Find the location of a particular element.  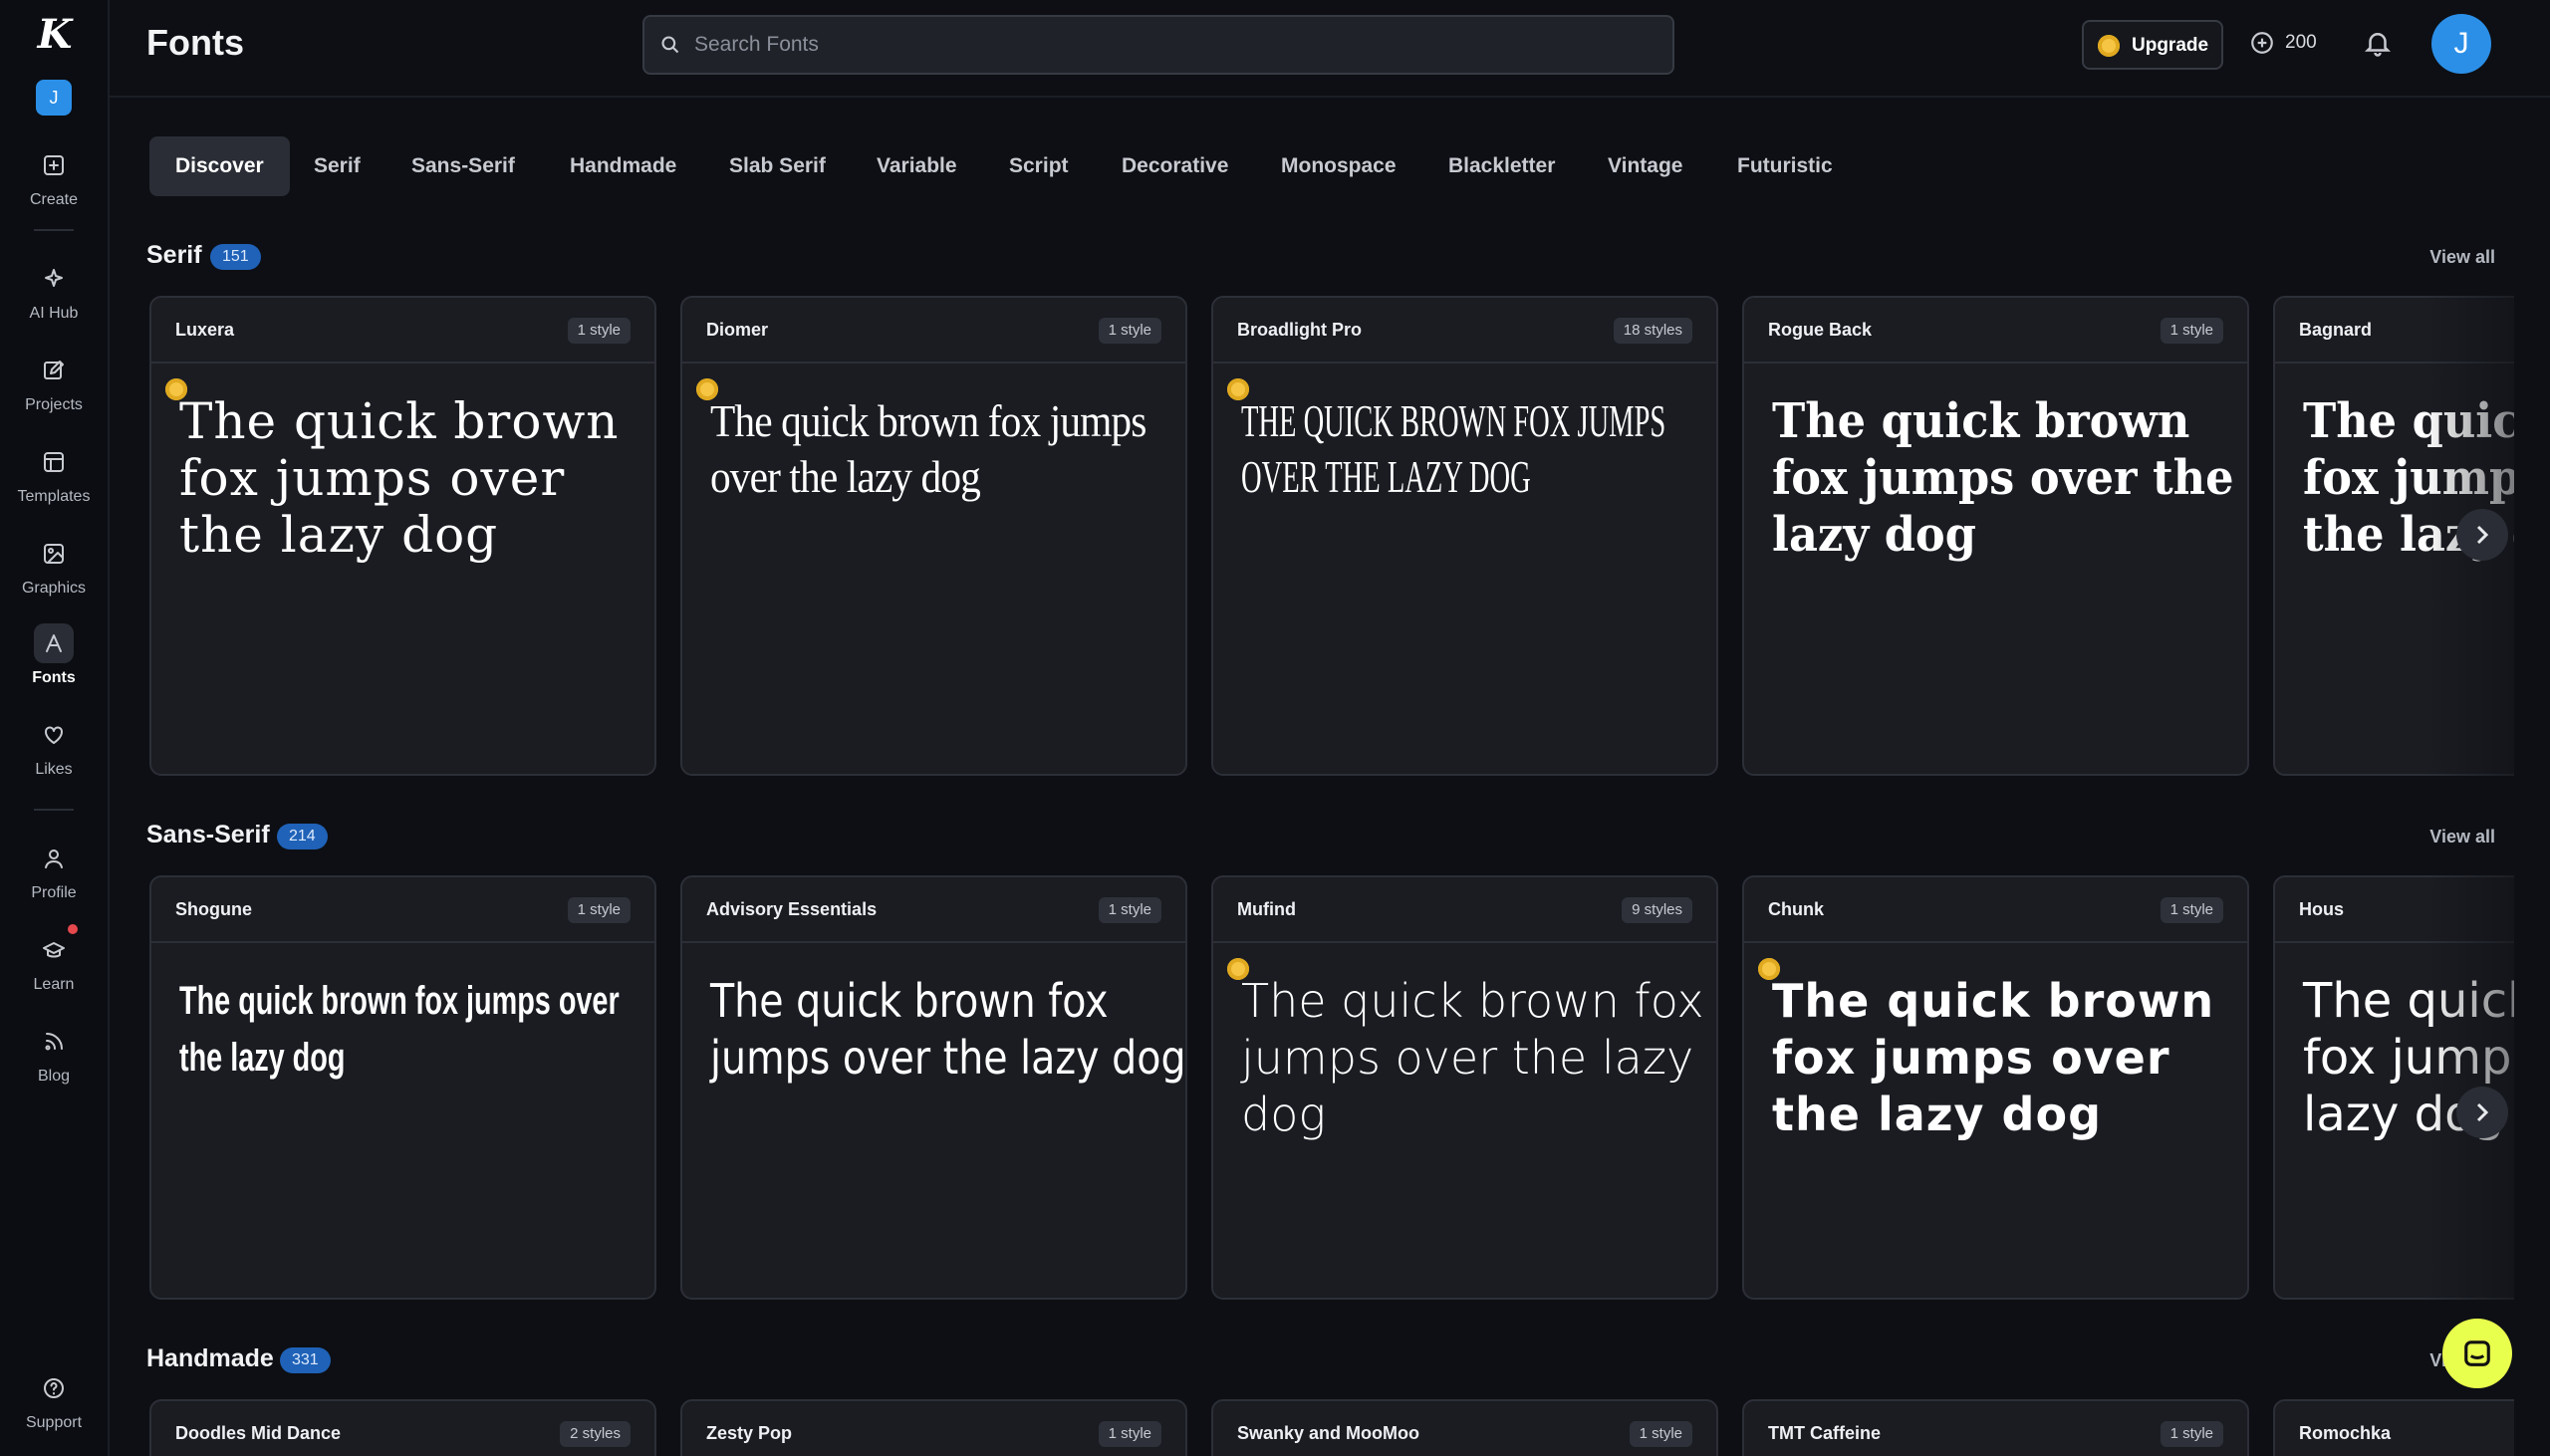

logo: K is located at coordinates (55, 35).